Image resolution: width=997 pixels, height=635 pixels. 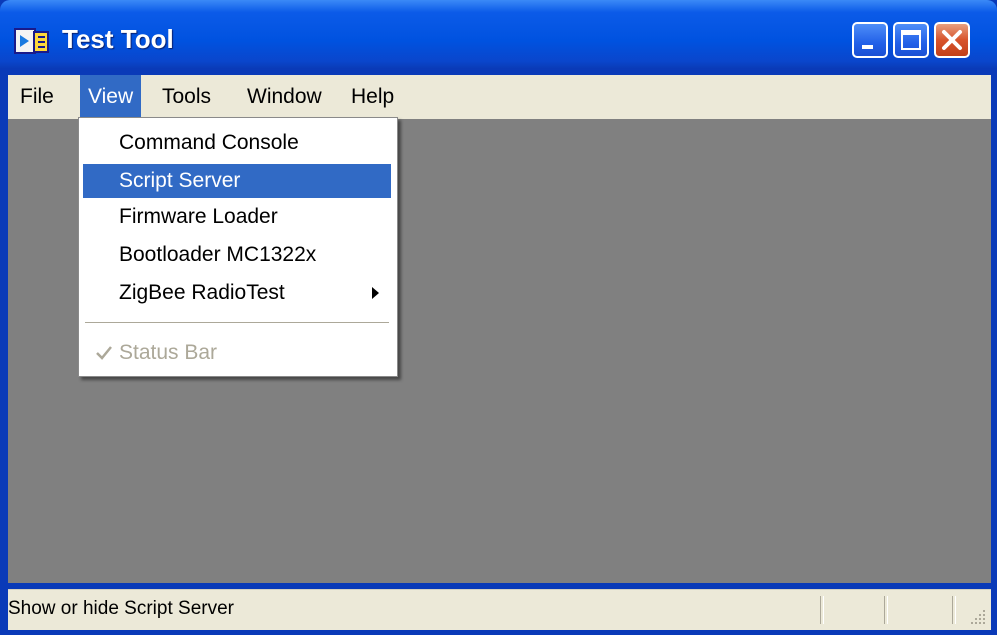 I want to click on title-bar: Test Tool, so click(x=498, y=34).